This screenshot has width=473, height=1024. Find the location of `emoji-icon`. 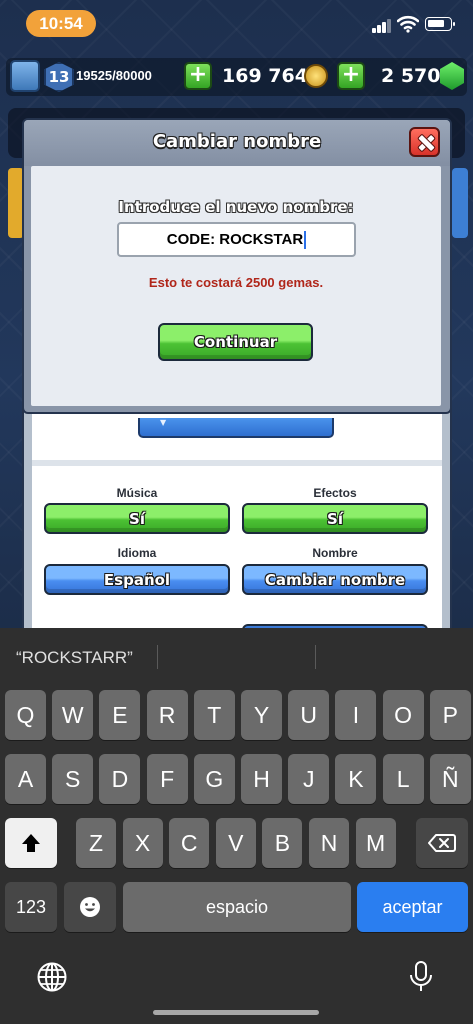

emoji-icon is located at coordinates (90, 907).